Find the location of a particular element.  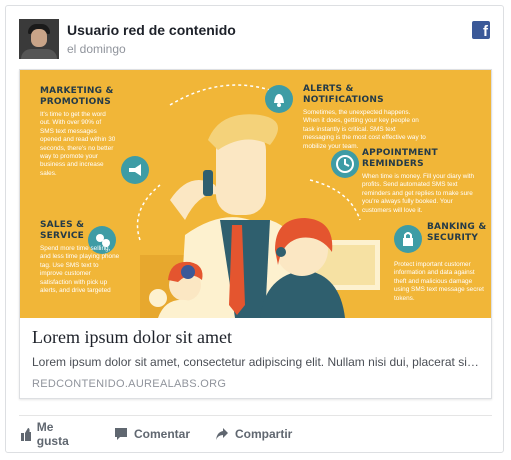

banking-title: BANKING & SECURITY is located at coordinates (457, 232).